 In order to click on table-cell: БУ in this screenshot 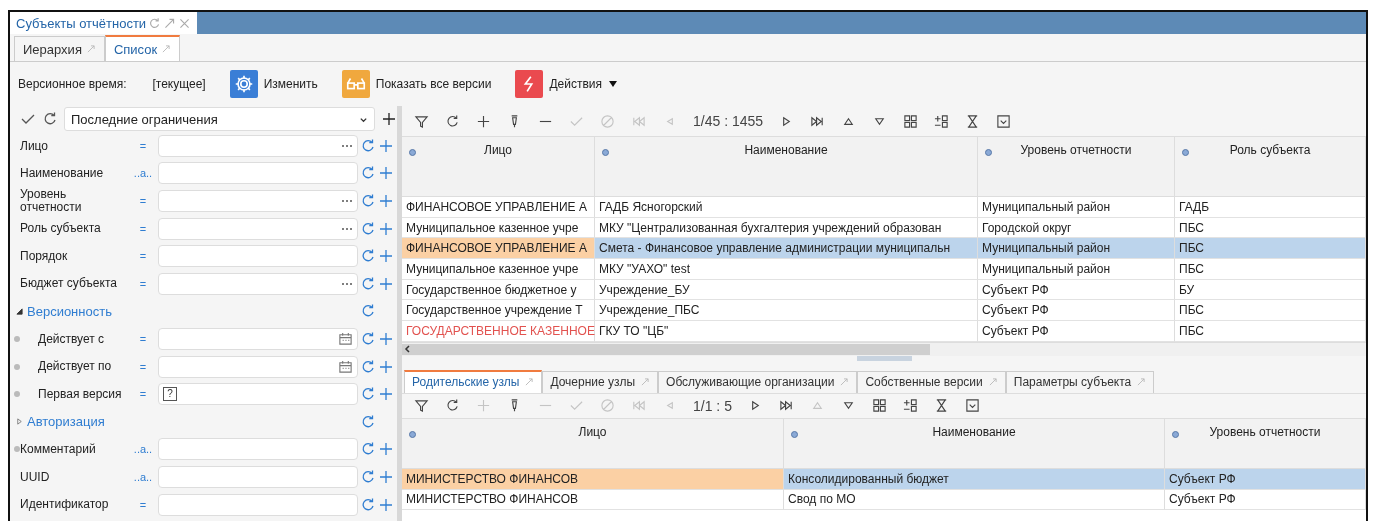, I will do `click(1270, 290)`.